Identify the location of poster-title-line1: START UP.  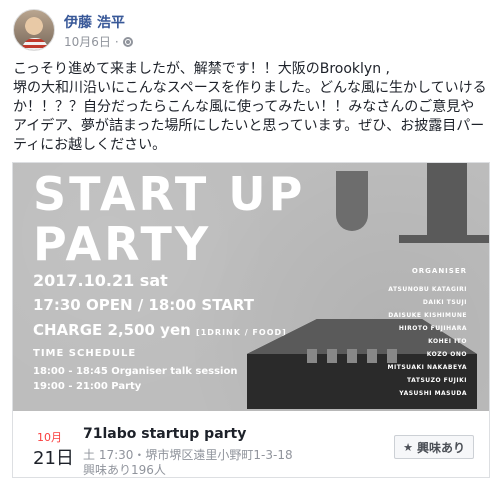
(169, 194).